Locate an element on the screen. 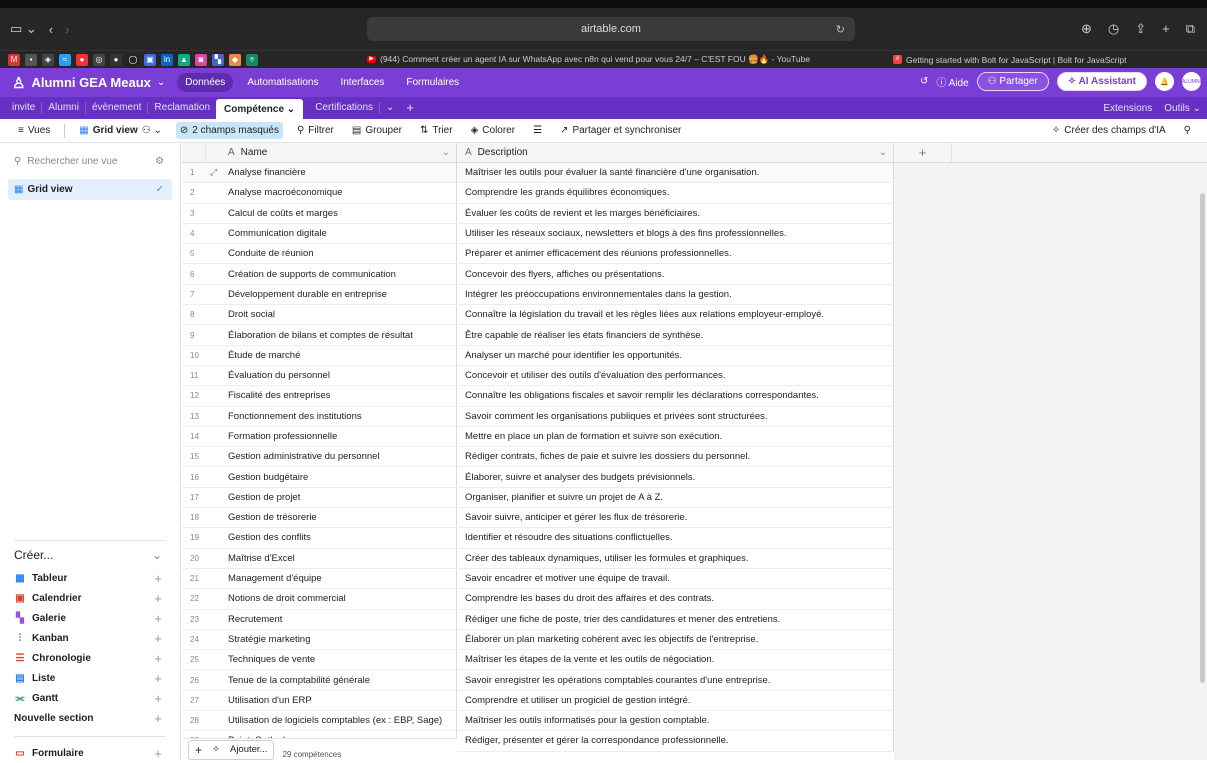 The width and height of the screenshot is (1207, 763). create-grid: ▦Tableur+ is located at coordinates (90, 578).